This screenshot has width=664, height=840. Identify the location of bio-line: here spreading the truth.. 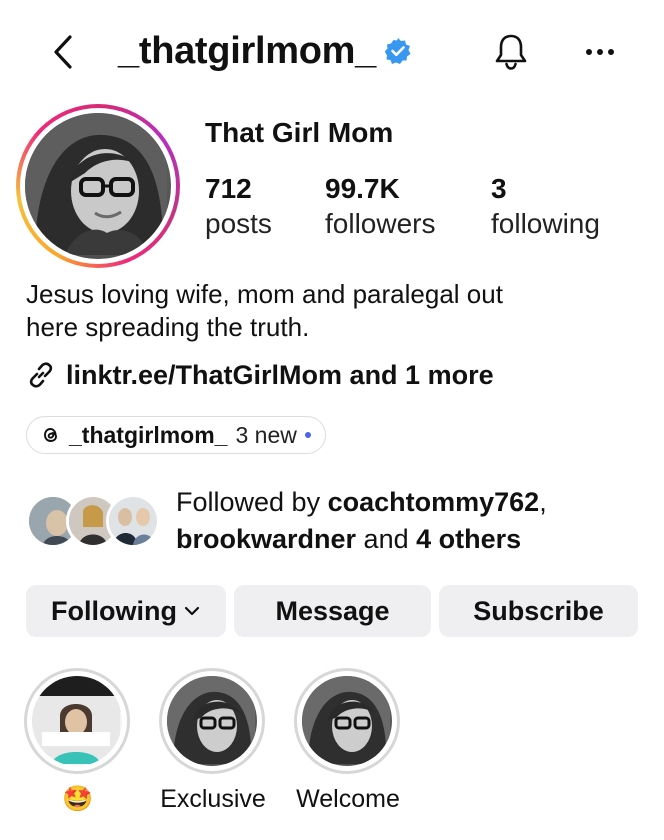
(168, 327).